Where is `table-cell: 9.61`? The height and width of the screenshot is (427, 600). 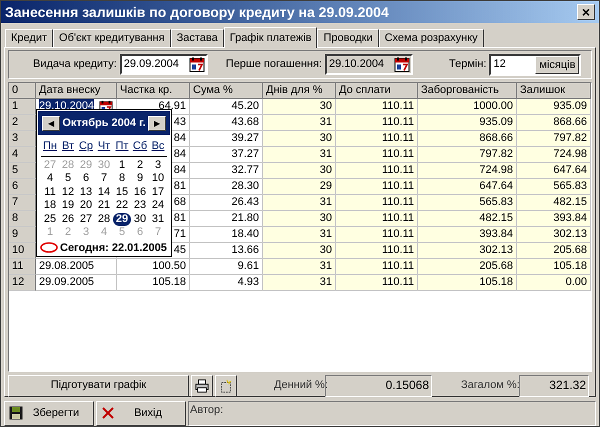 table-cell: 9.61 is located at coordinates (248, 266).